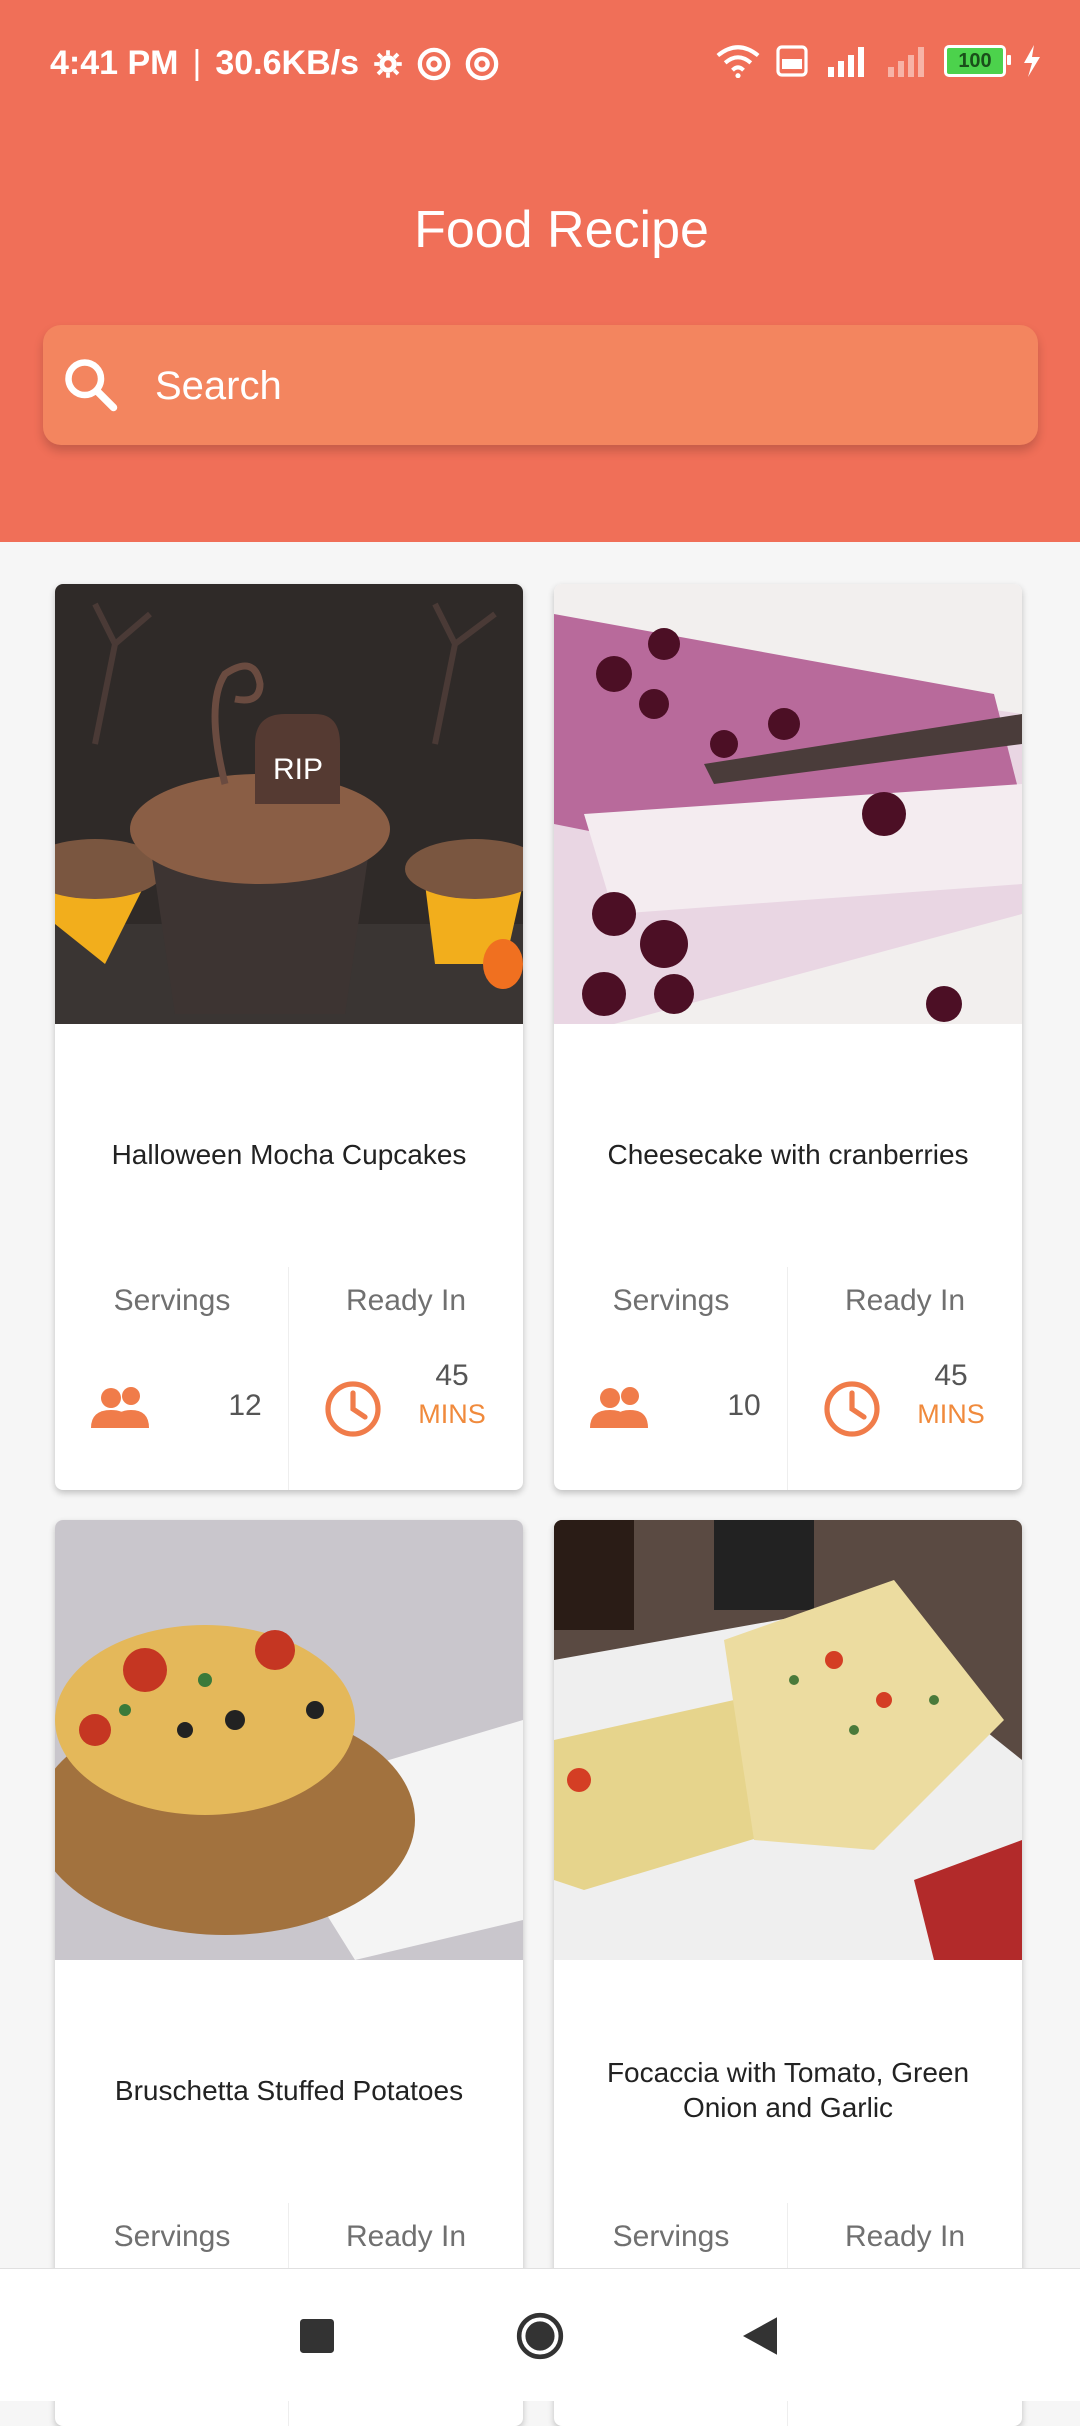 This screenshot has height=2426, width=1080. What do you see at coordinates (738, 61) in the screenshot?
I see `wifi-icon` at bounding box center [738, 61].